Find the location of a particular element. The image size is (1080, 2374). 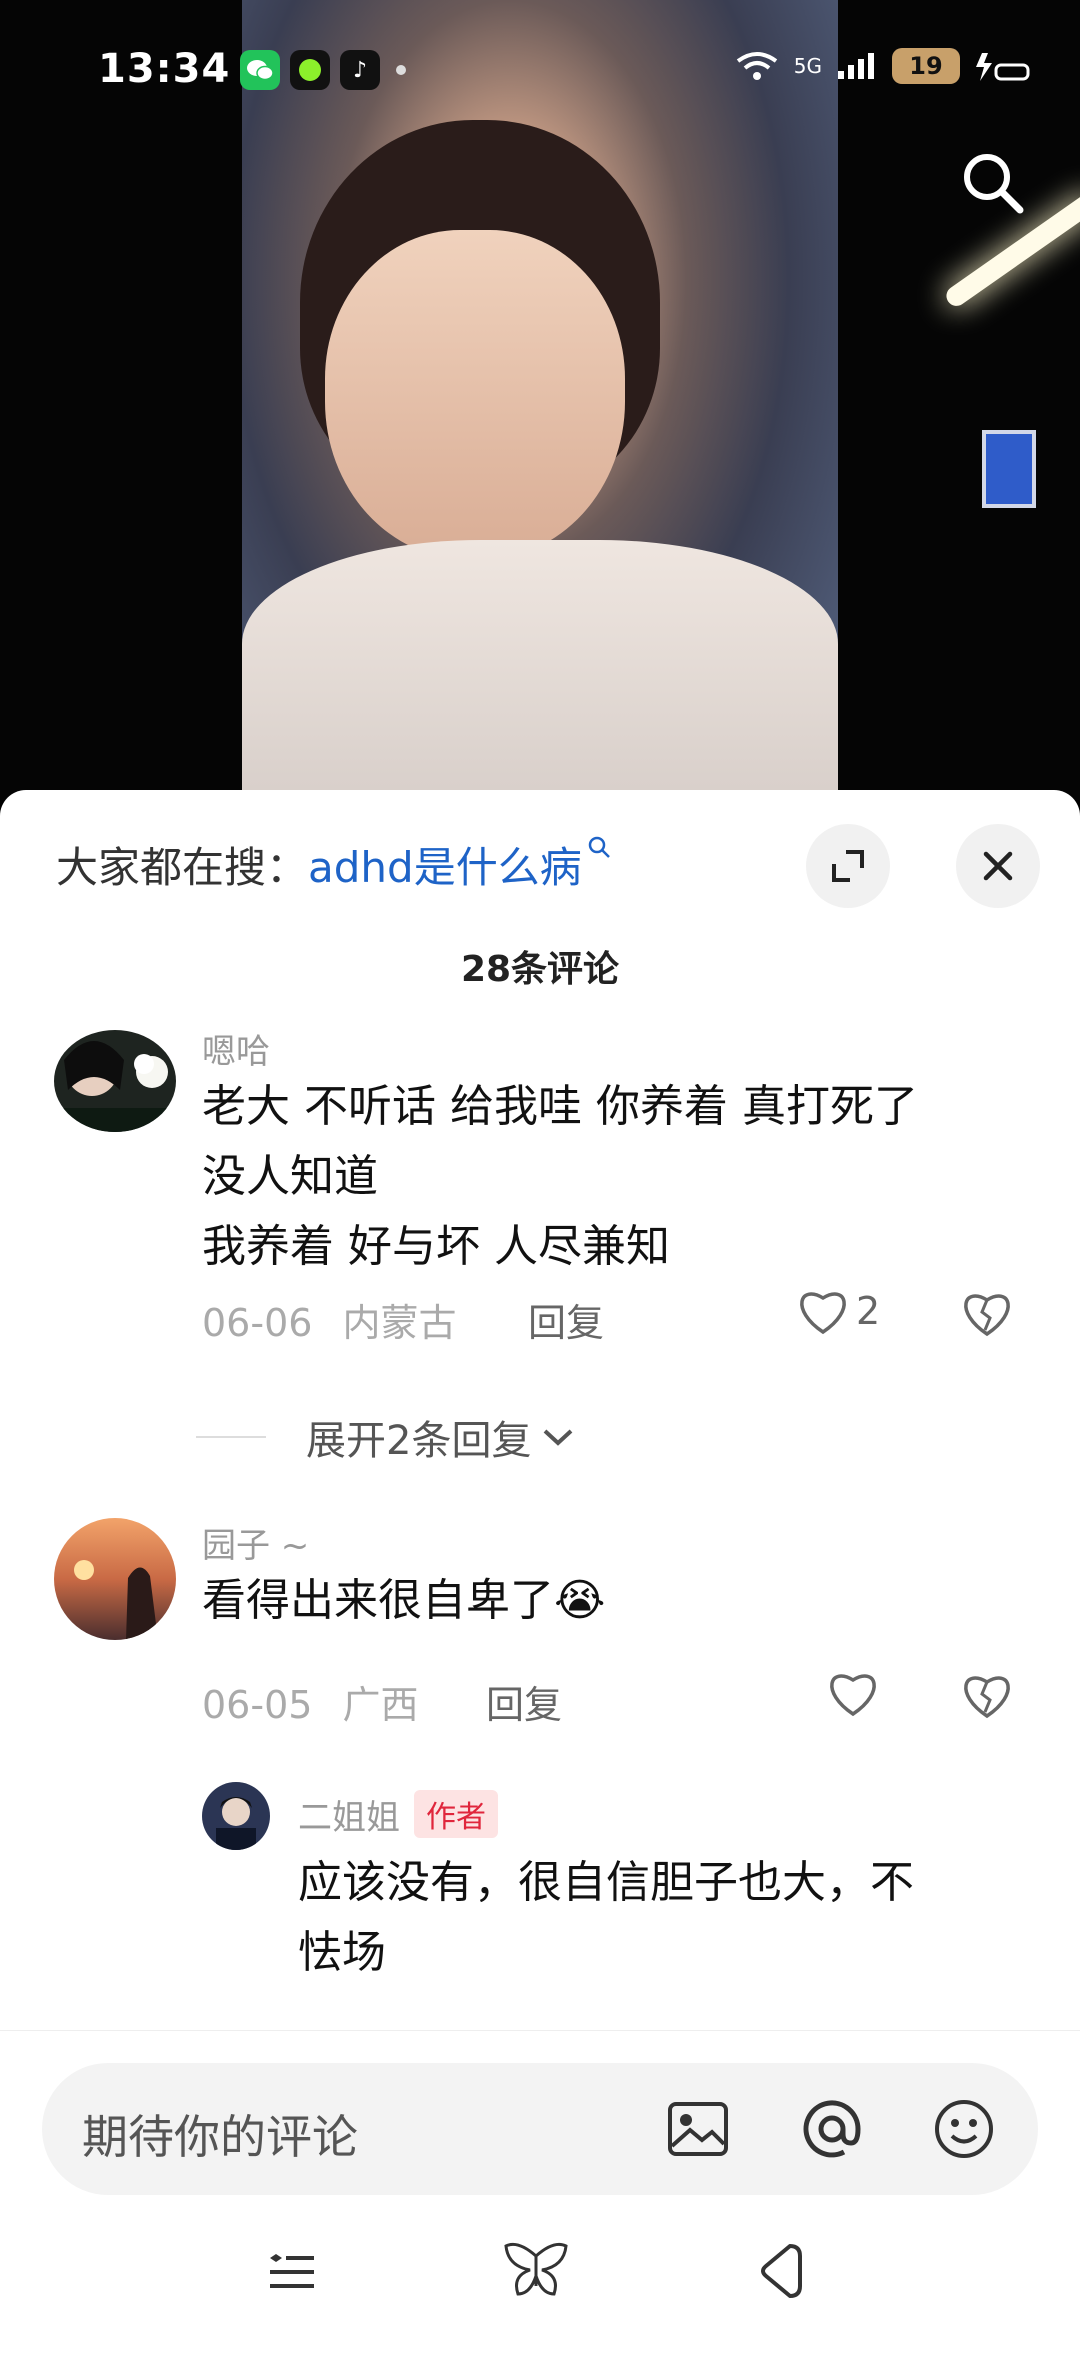

comment-text: 应该没有，很自信胆子也大，不 怯场 is located at coordinates (658, 1918).